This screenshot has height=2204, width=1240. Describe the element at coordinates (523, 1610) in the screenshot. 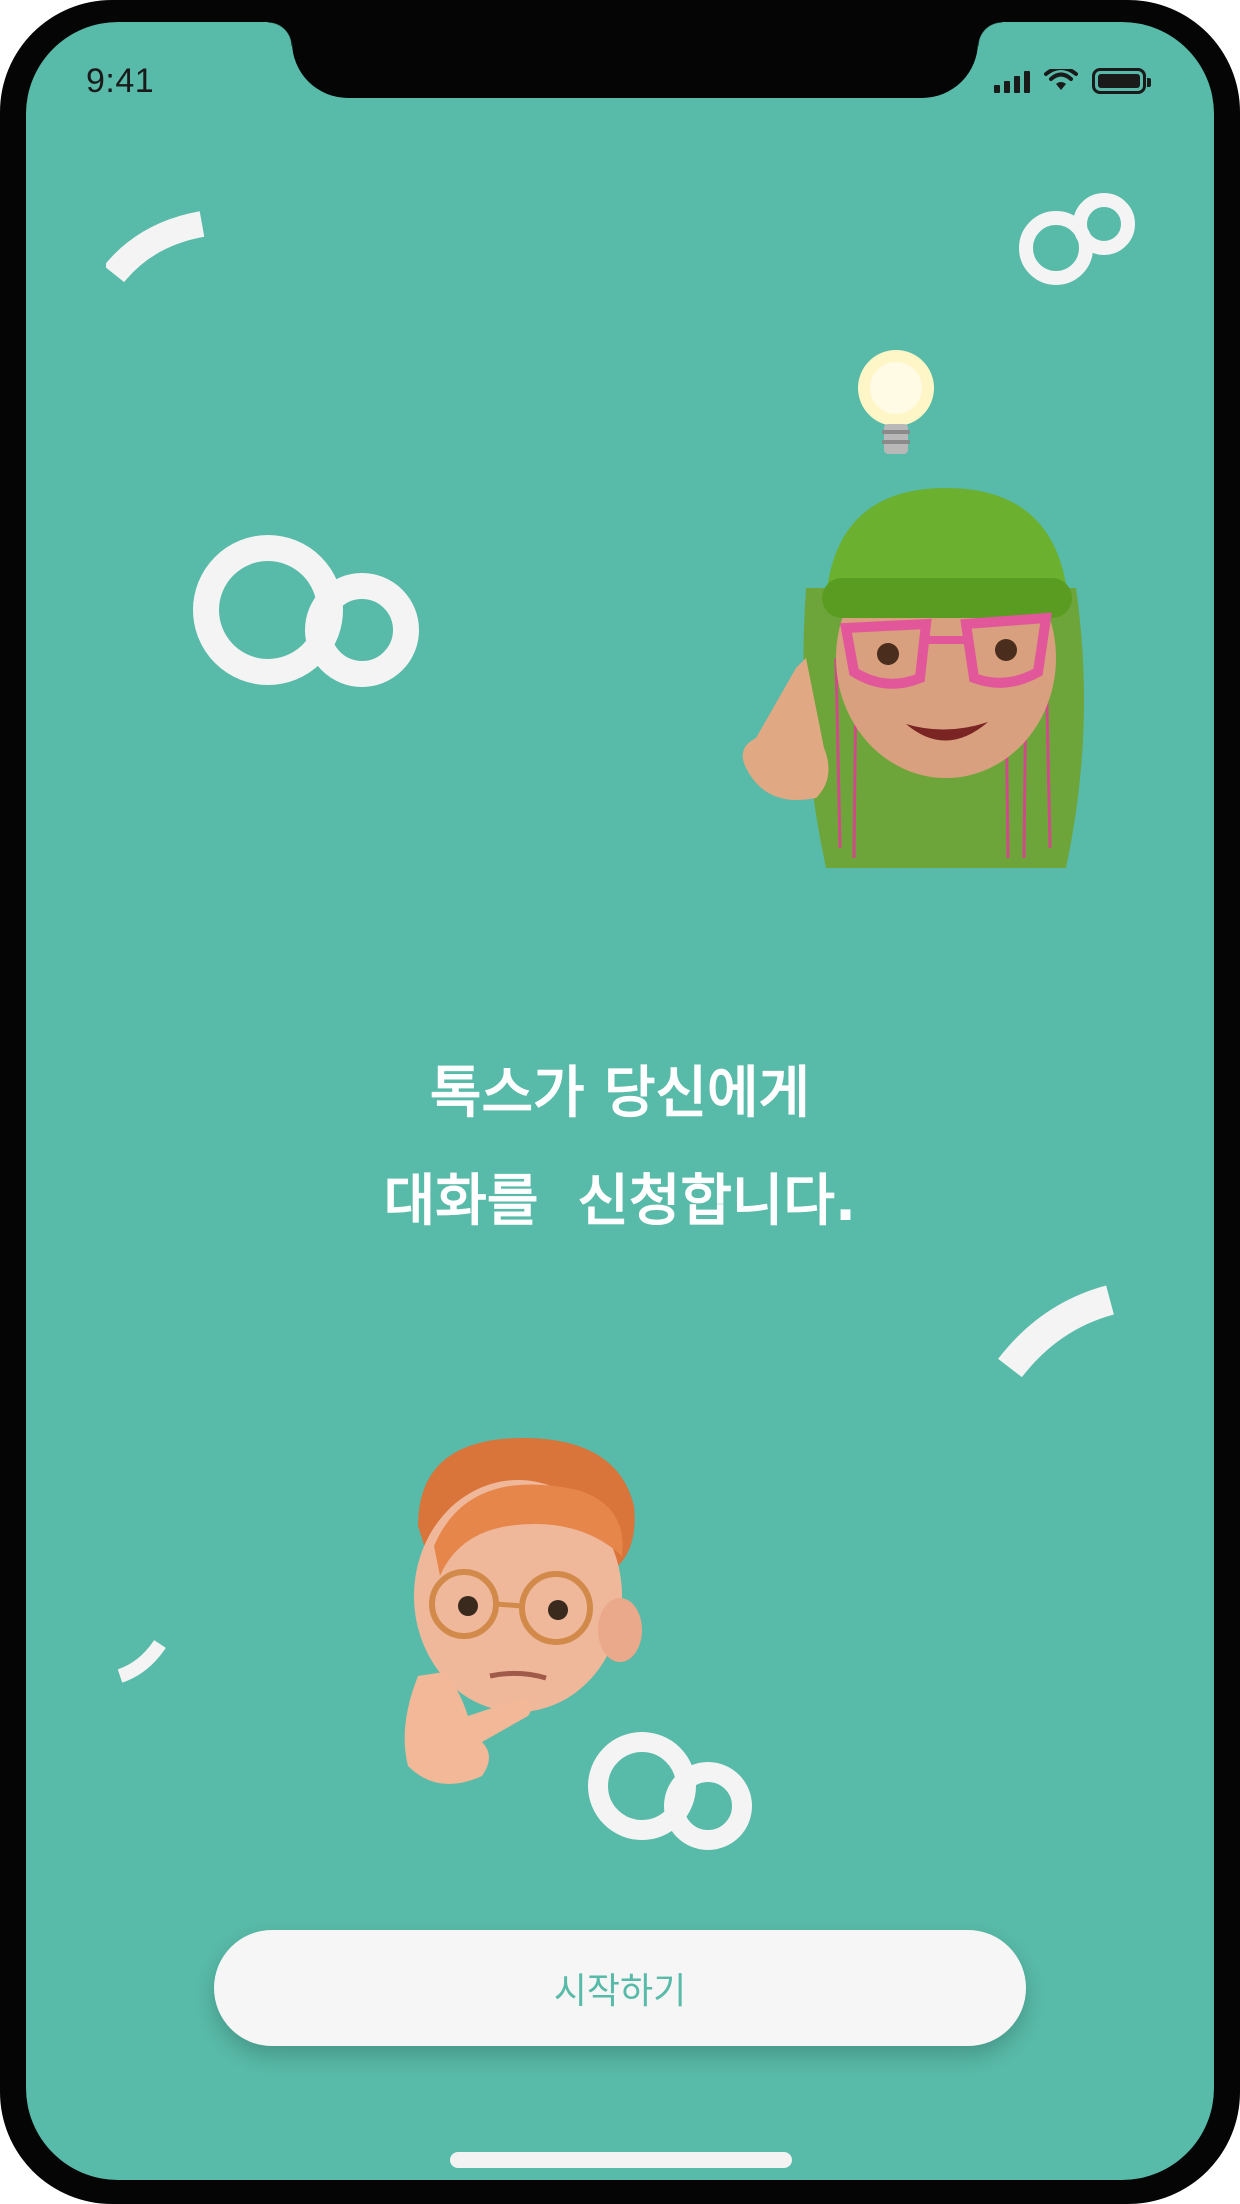

I see `memoji-boy-thinking-icon` at that location.